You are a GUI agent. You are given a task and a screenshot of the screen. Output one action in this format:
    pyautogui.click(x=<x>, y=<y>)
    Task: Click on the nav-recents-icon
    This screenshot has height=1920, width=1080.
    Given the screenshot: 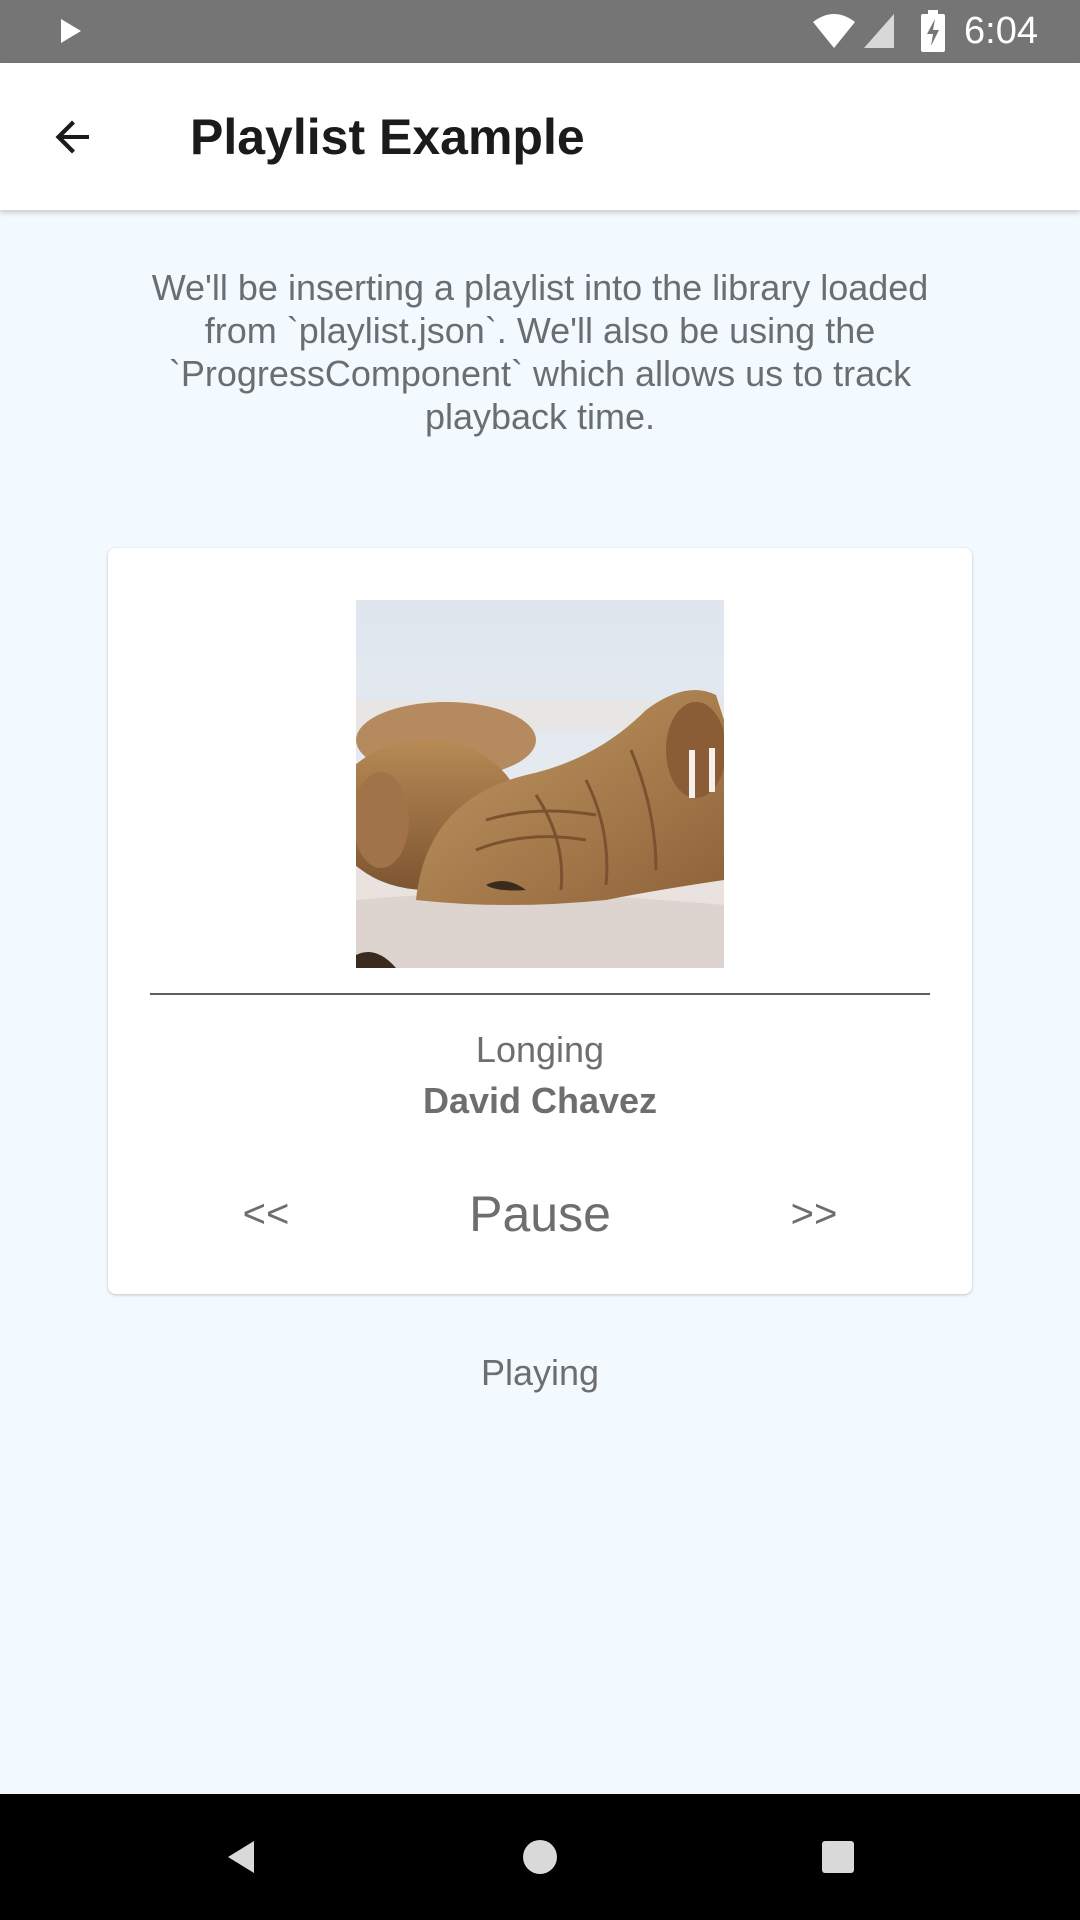 What is the action you would take?
    pyautogui.click(x=838, y=1857)
    